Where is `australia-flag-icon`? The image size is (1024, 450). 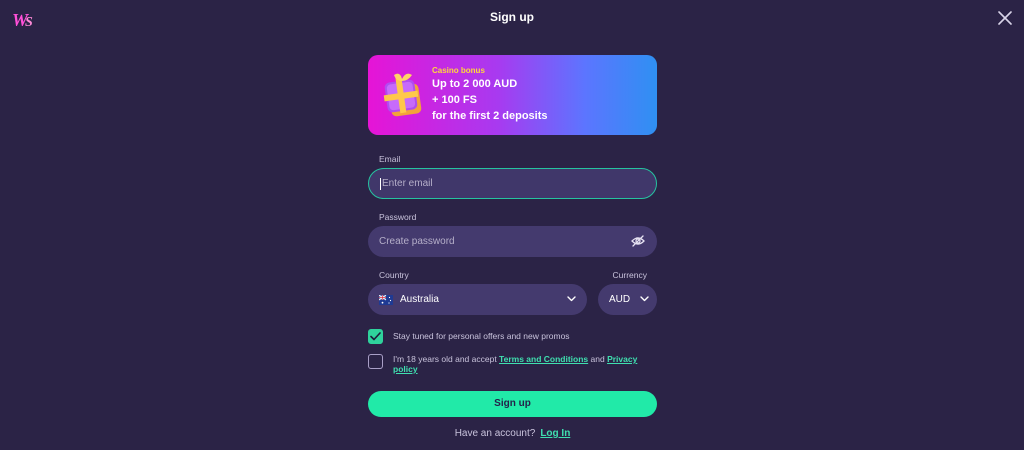
australia-flag-icon is located at coordinates (386, 299).